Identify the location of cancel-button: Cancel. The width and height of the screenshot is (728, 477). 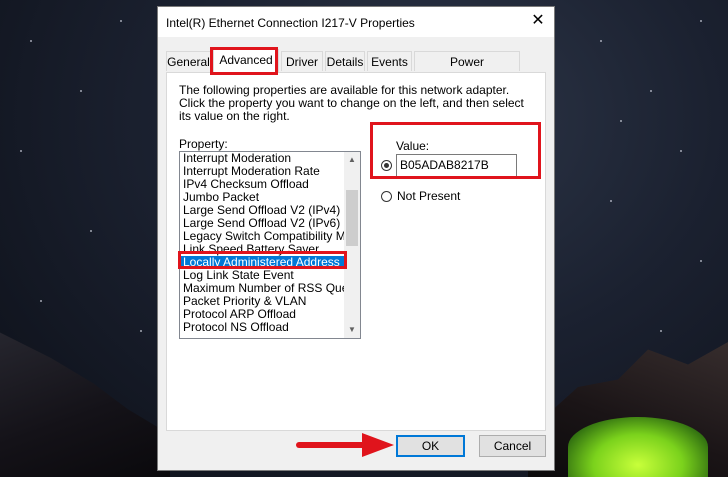
(512, 446).